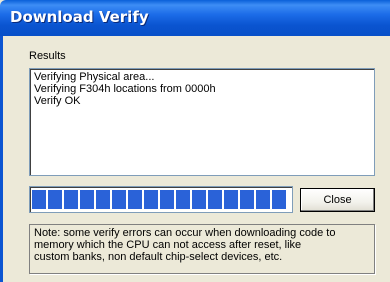  I want to click on progress-bar, so click(161, 199).